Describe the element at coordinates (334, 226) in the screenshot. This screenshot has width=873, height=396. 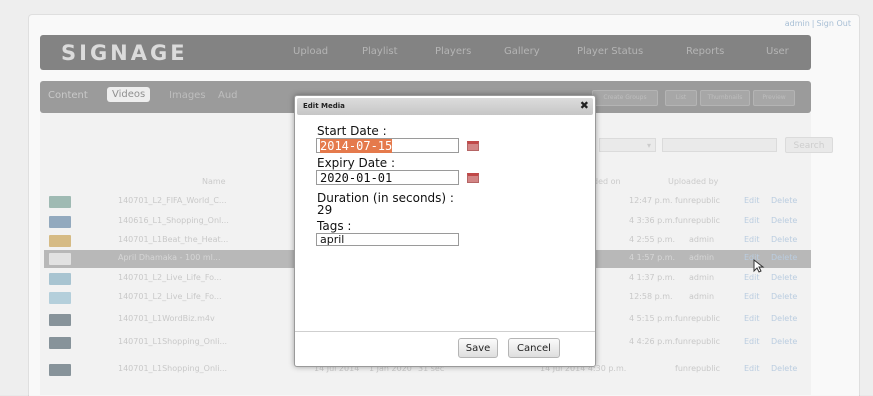
I see `tags-label: Tags :` at that location.